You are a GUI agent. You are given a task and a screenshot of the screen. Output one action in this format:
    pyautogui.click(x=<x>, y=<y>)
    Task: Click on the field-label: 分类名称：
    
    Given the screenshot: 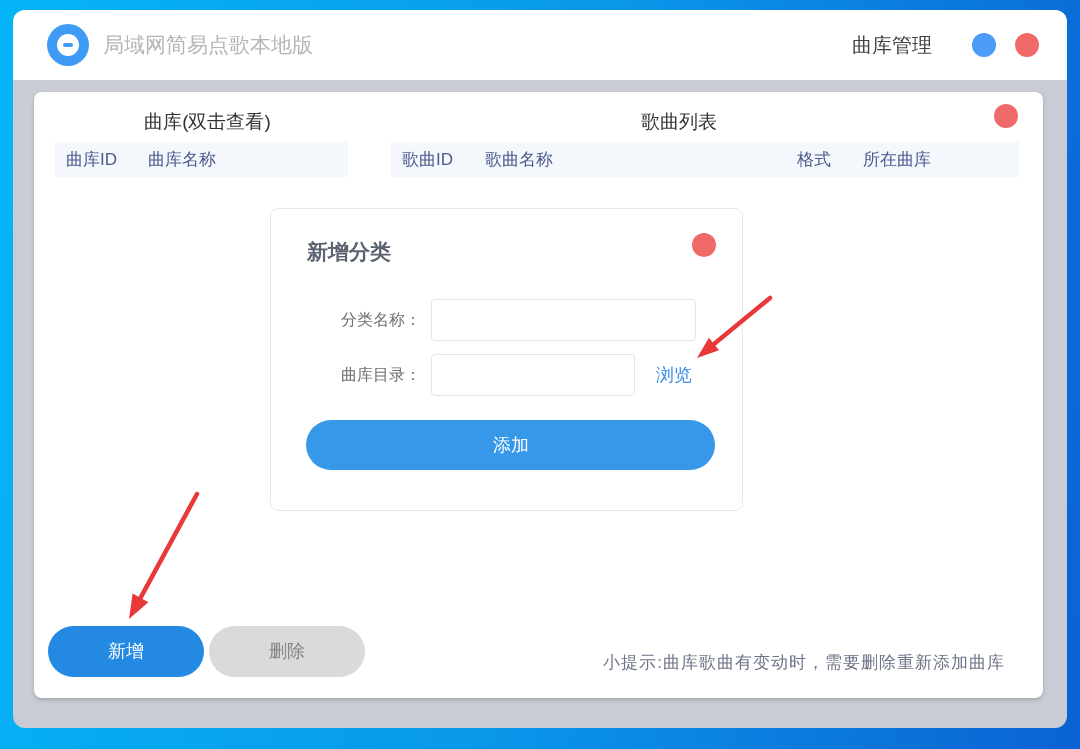 What is the action you would take?
    pyautogui.click(x=381, y=320)
    